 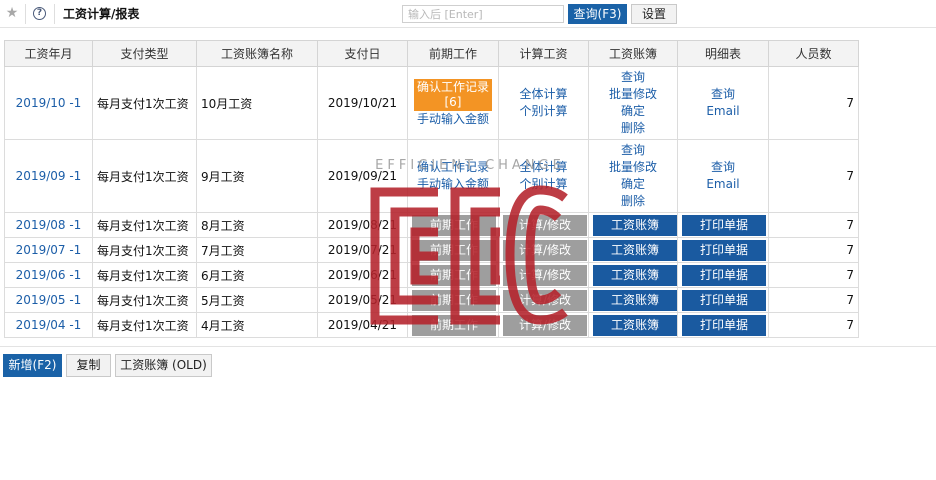 What do you see at coordinates (48, 250) in the screenshot?
I see `pay-month-link: 2019/07 -1` at bounding box center [48, 250].